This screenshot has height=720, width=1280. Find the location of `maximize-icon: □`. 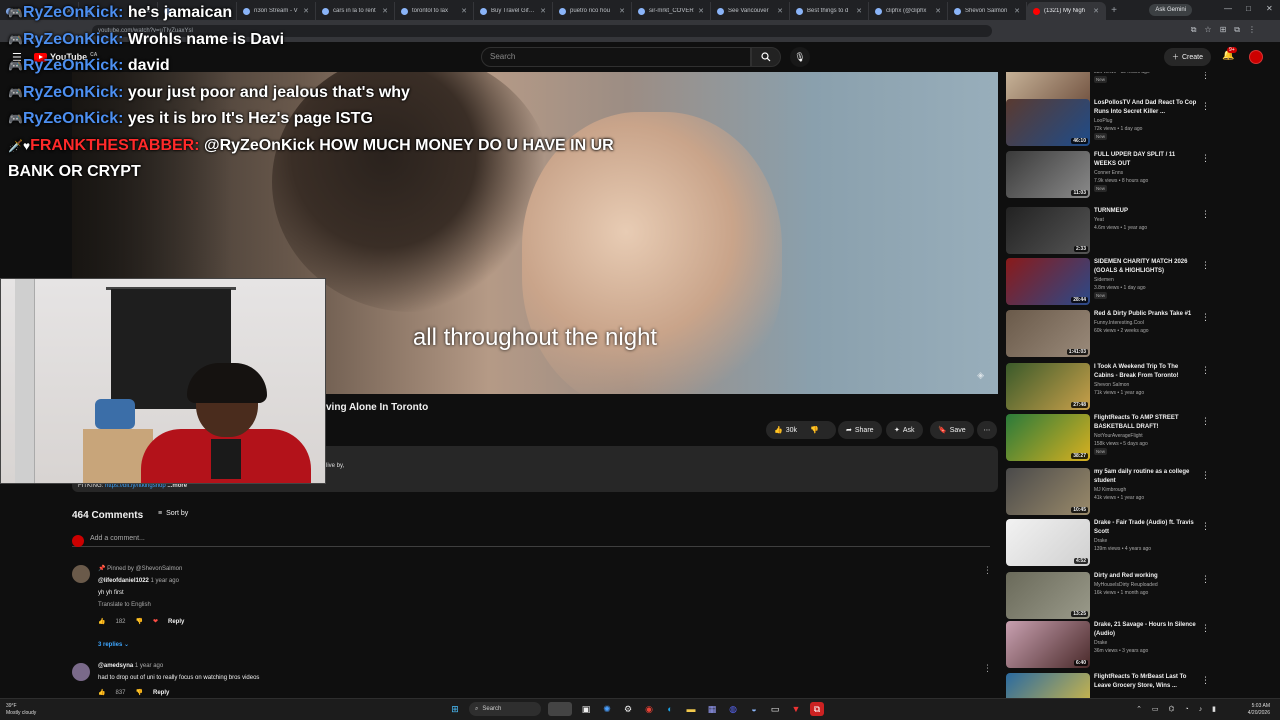

maximize-icon: □ is located at coordinates (1248, 8).